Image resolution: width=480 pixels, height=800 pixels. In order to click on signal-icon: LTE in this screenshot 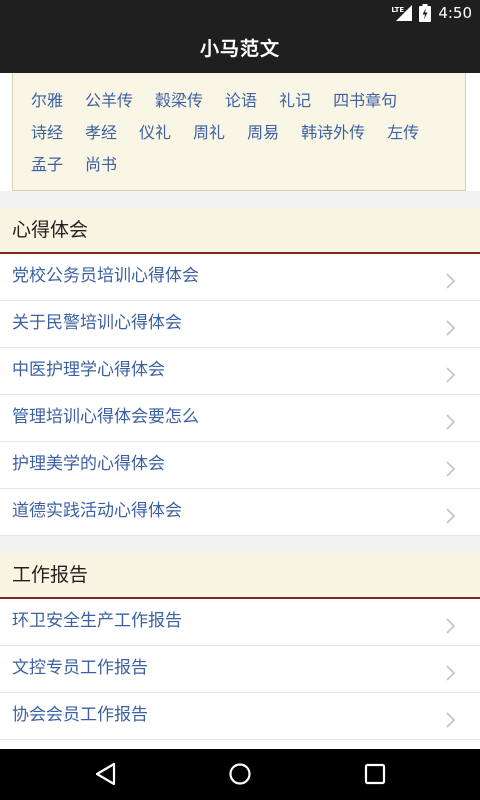, I will do `click(401, 12)`.